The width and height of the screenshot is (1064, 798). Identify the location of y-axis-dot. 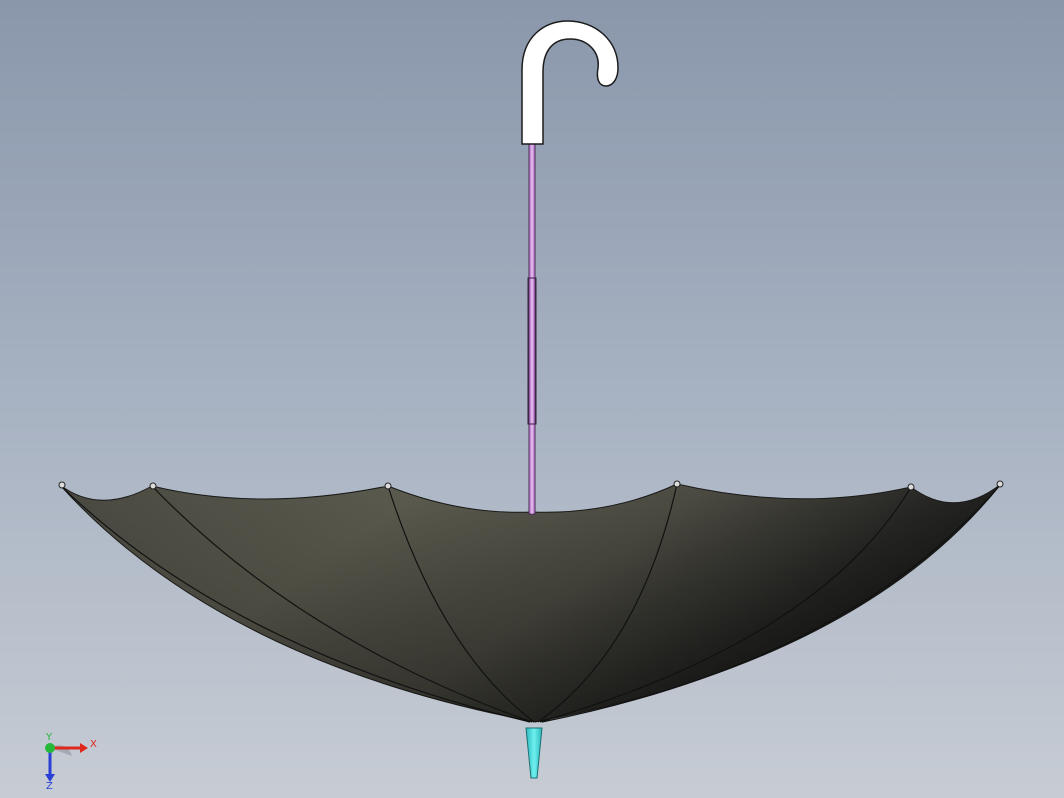
(50, 748).